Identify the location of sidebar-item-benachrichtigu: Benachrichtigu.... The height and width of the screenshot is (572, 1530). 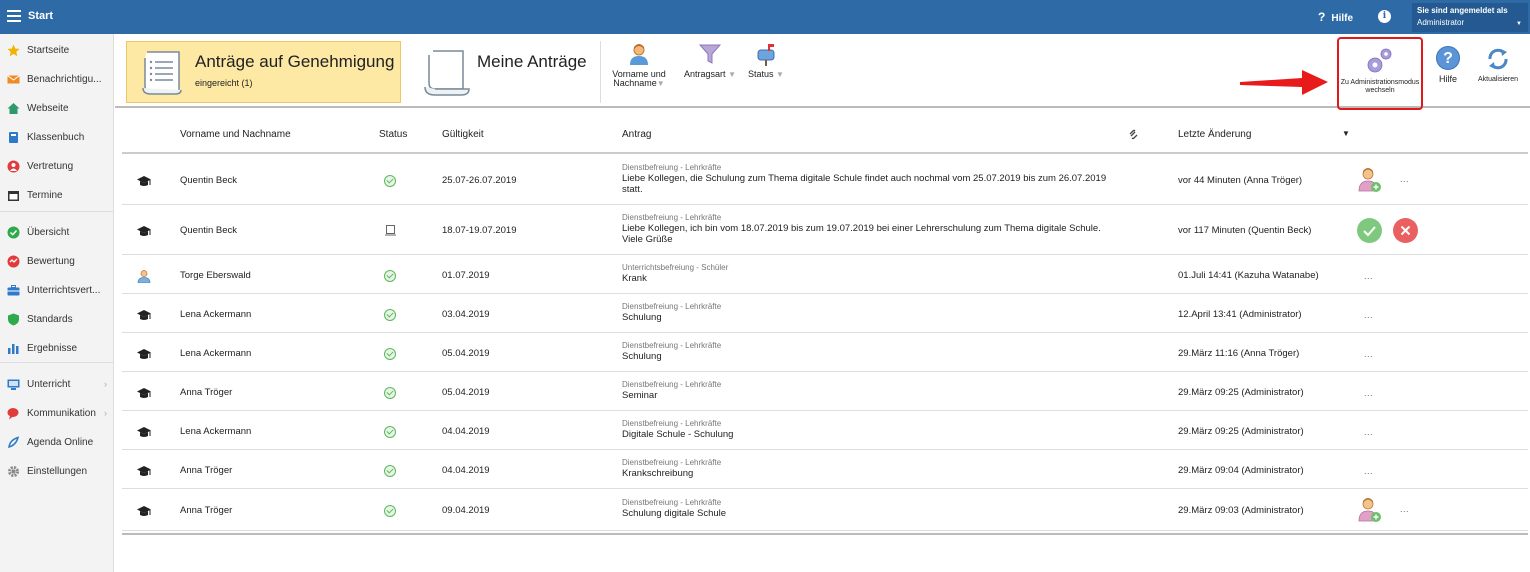
(56, 79).